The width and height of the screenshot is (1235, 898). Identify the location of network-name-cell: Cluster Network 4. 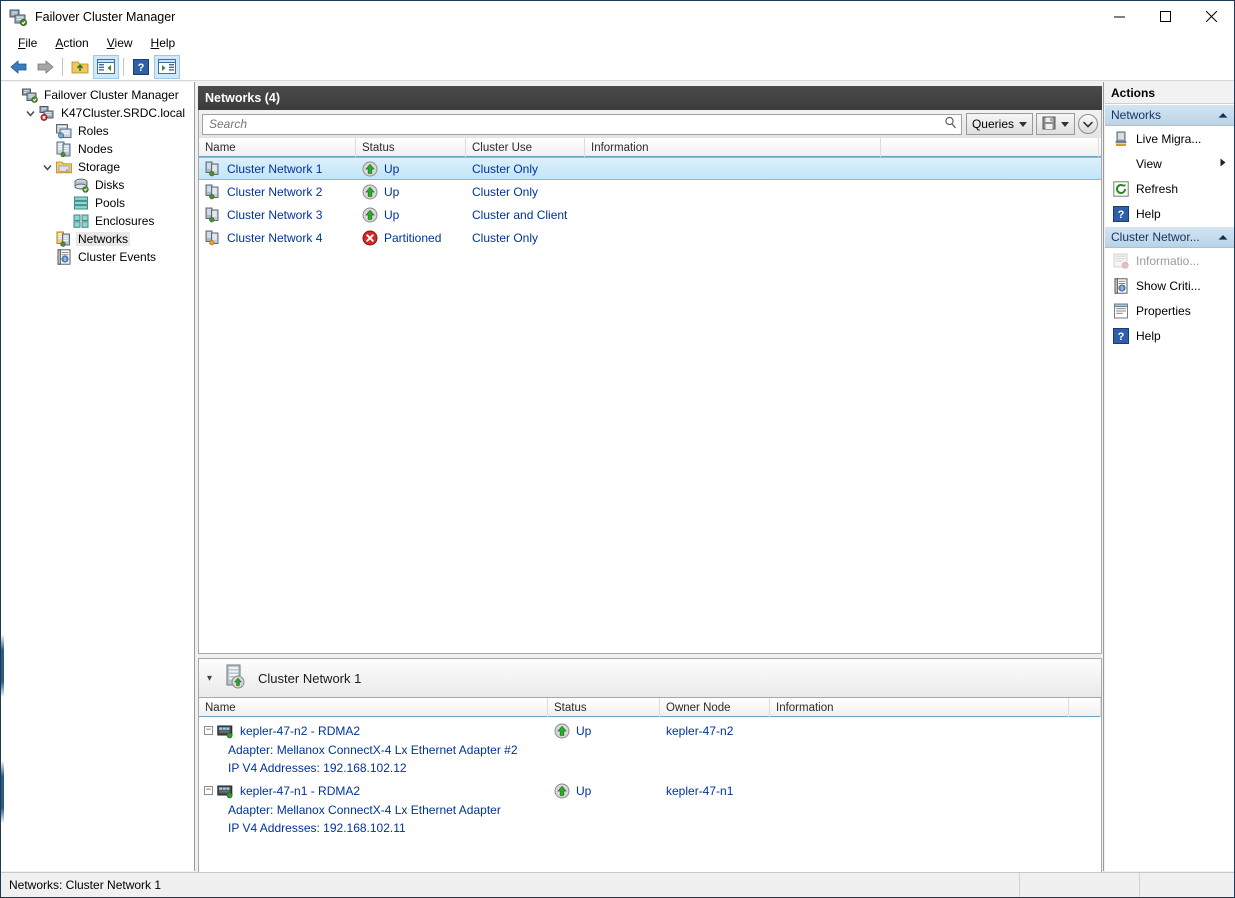
(277, 237).